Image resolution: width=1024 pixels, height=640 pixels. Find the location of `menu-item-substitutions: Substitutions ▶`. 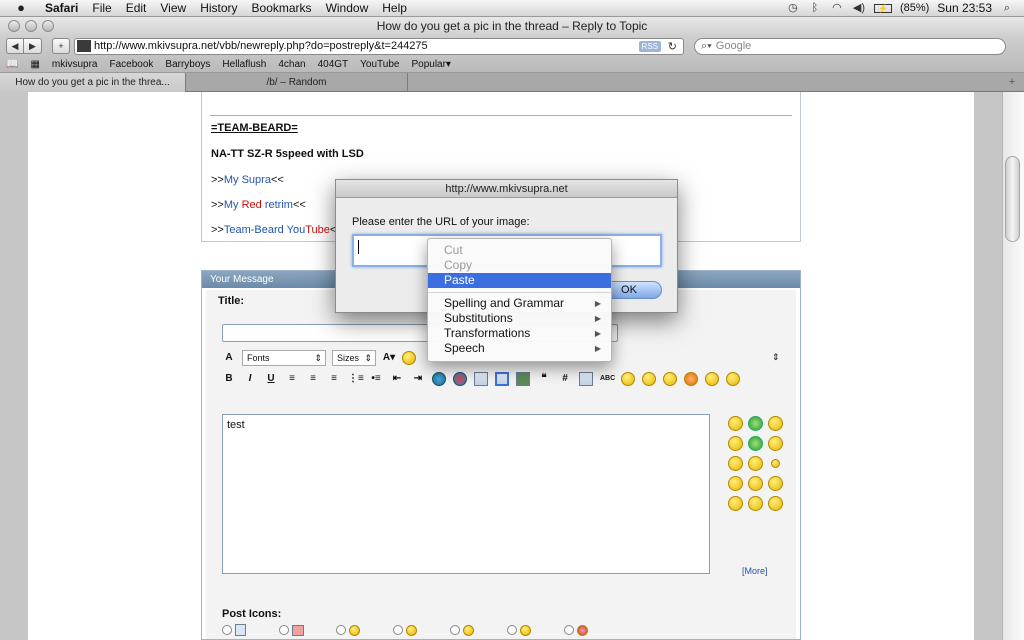

menu-item-substitutions: Substitutions ▶ is located at coordinates (519, 318).